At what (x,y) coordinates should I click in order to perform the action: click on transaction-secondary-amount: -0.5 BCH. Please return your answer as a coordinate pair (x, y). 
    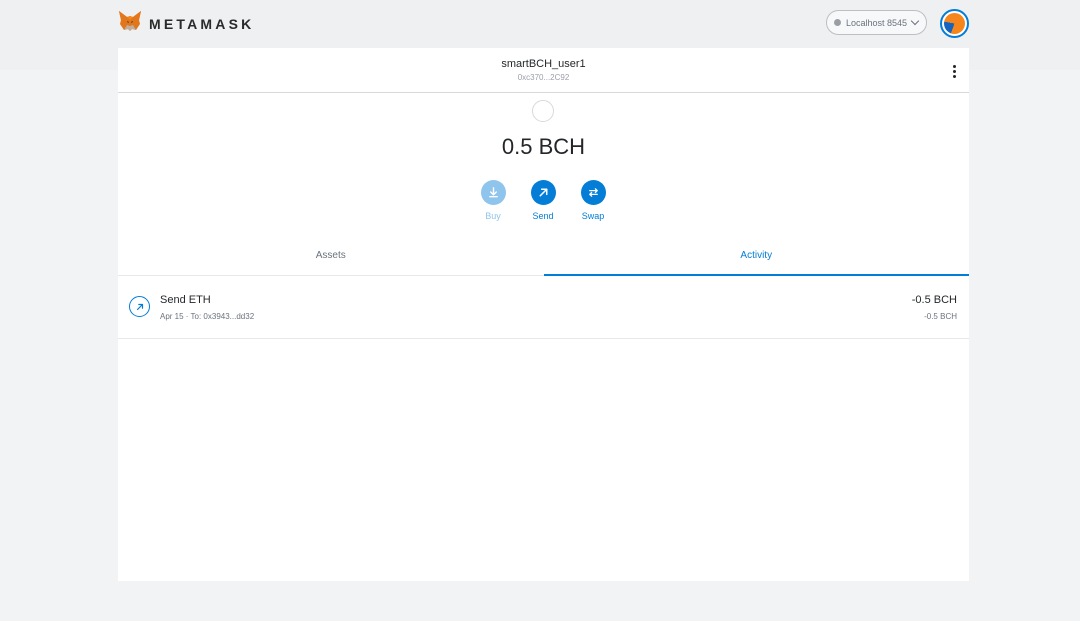
    Looking at the image, I should click on (940, 316).